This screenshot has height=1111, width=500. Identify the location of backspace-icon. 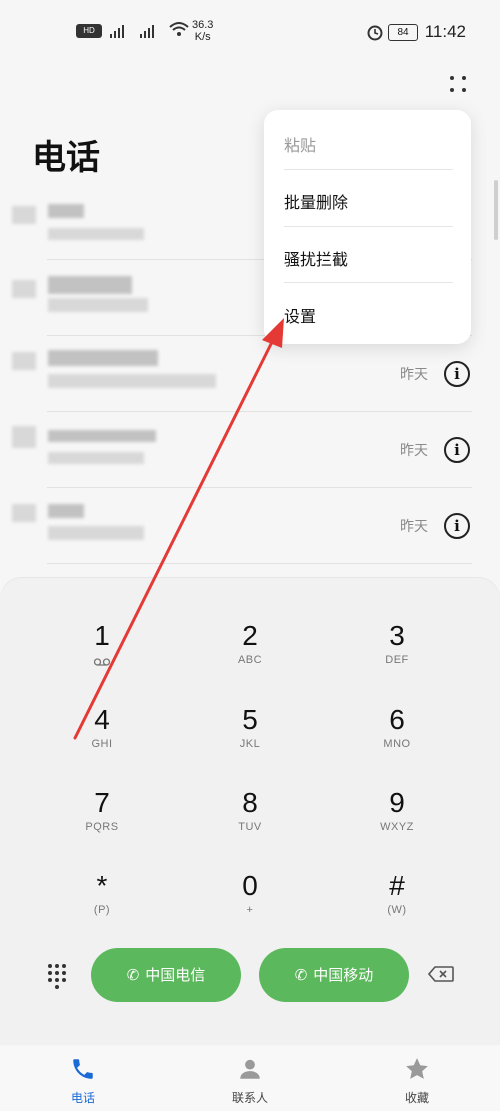
(441, 974).